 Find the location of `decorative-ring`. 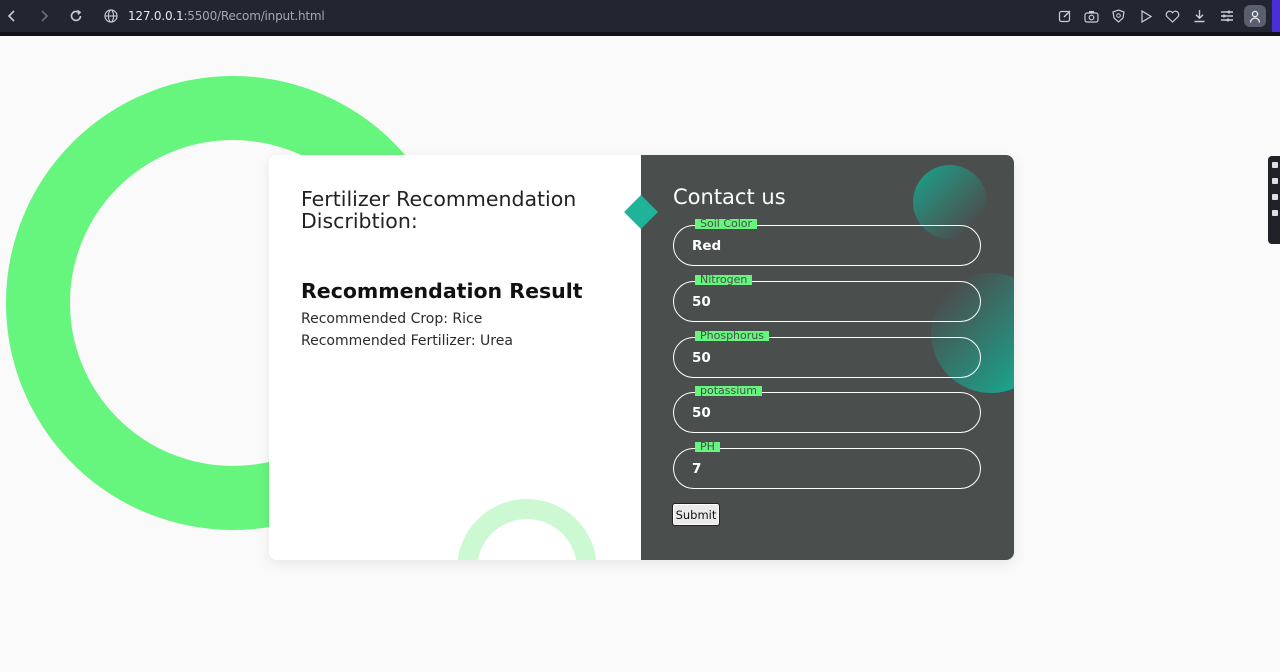

decorative-ring is located at coordinates (527, 529).